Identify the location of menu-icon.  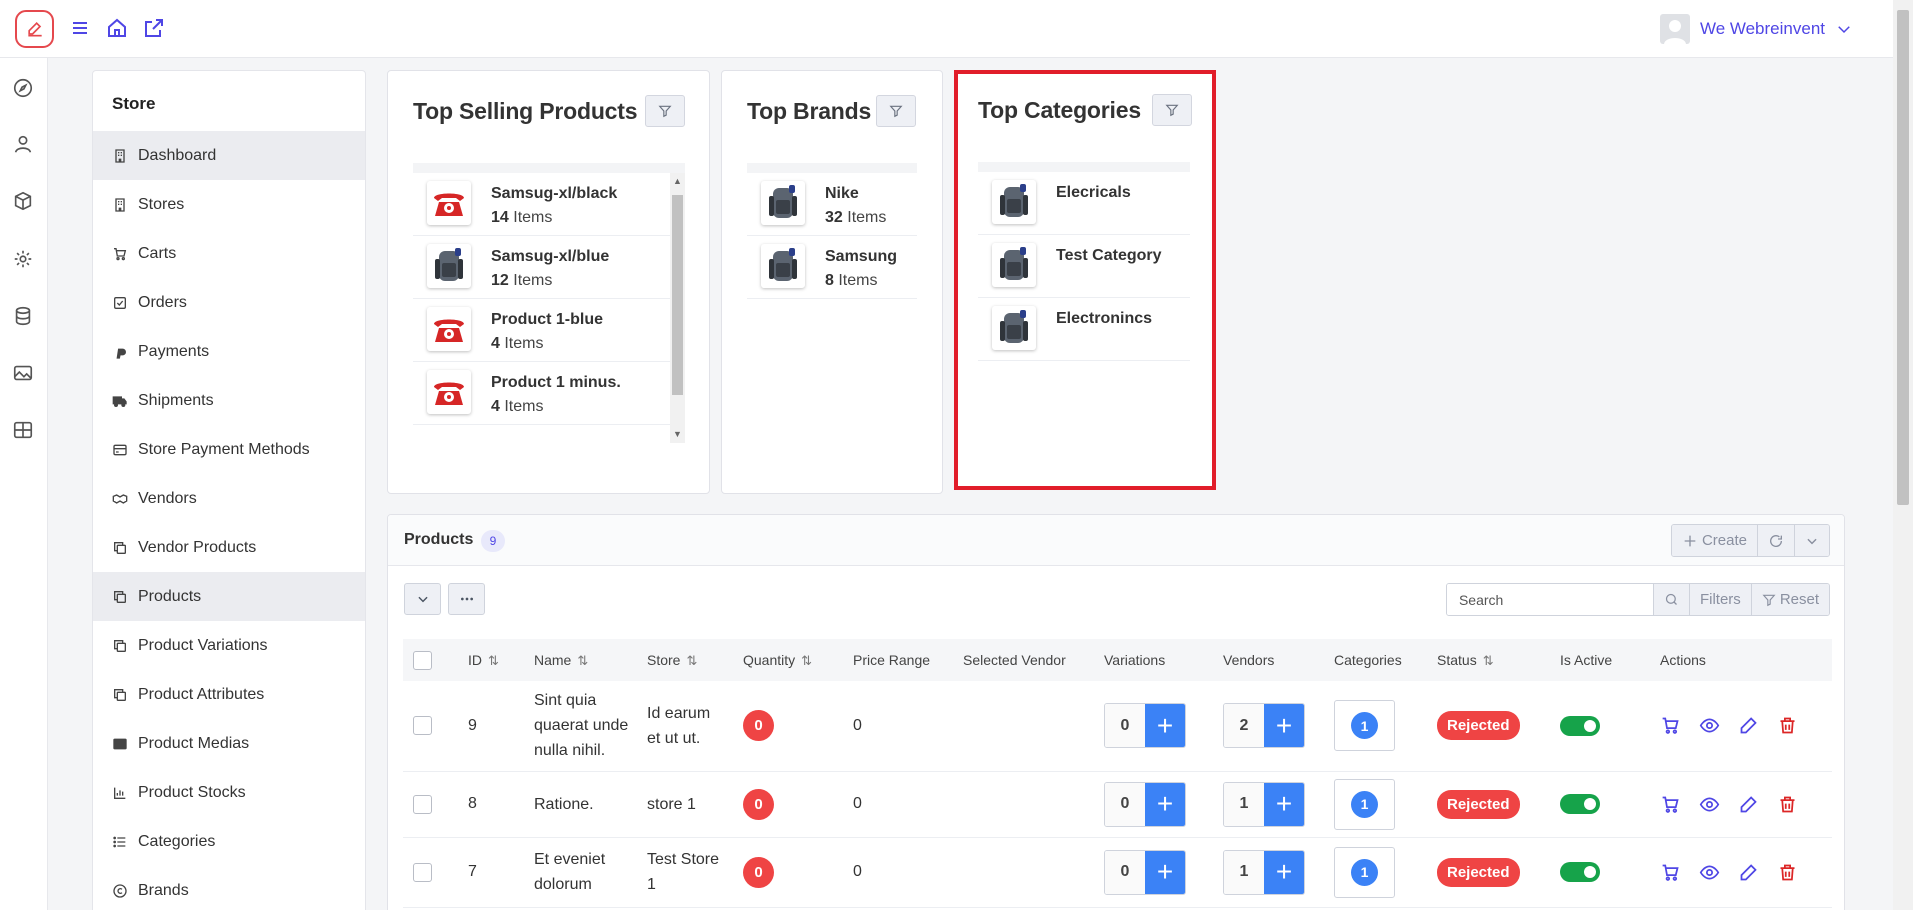
(80, 28).